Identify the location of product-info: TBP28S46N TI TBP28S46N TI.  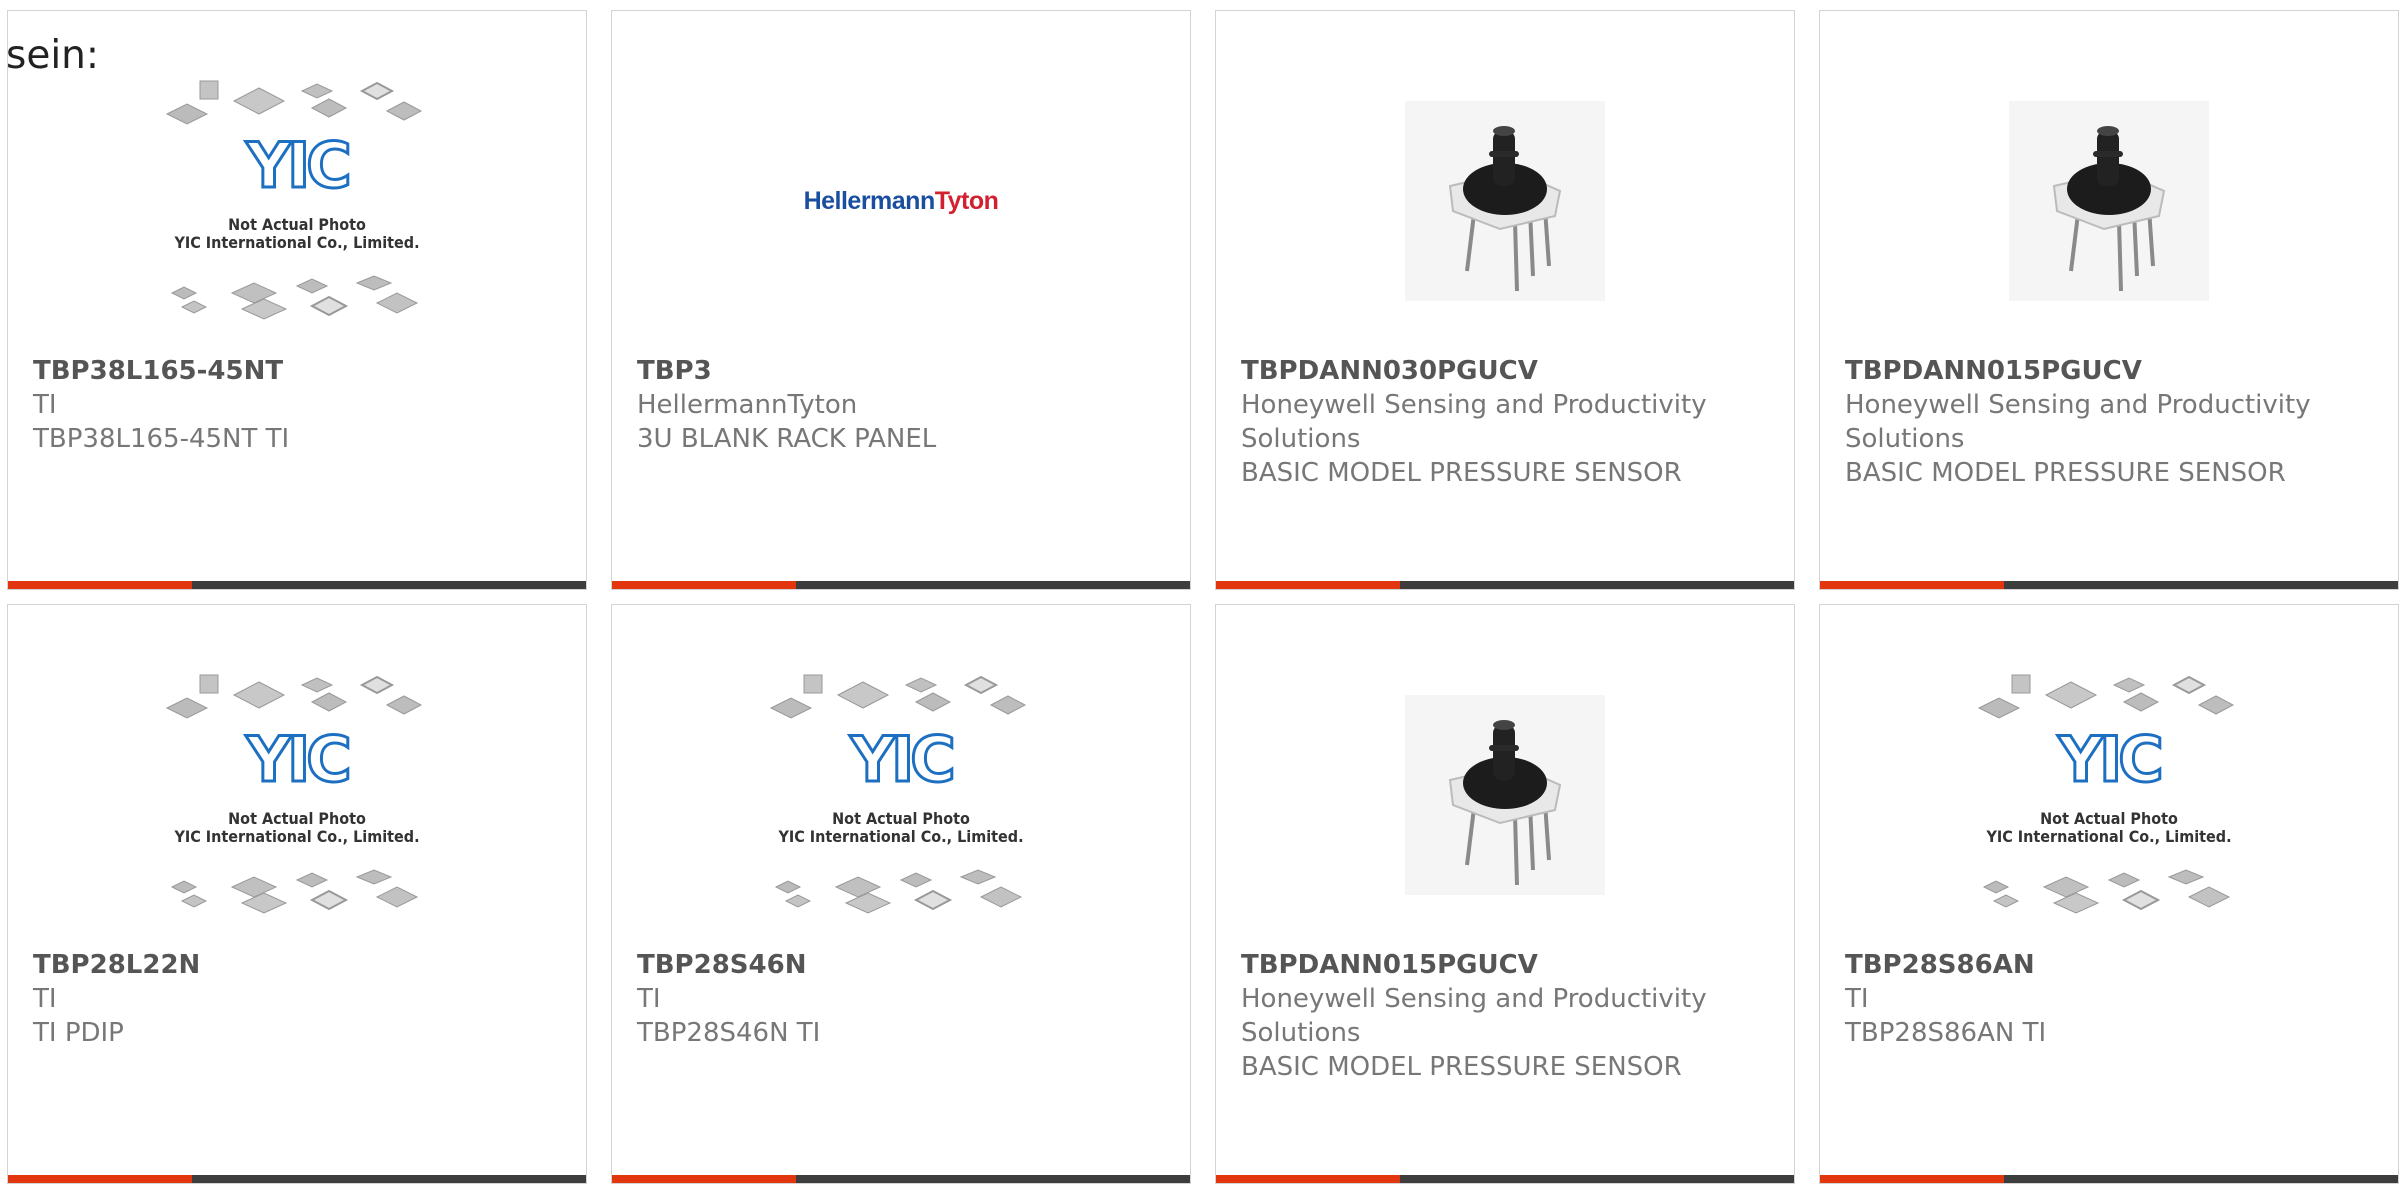
(903, 999).